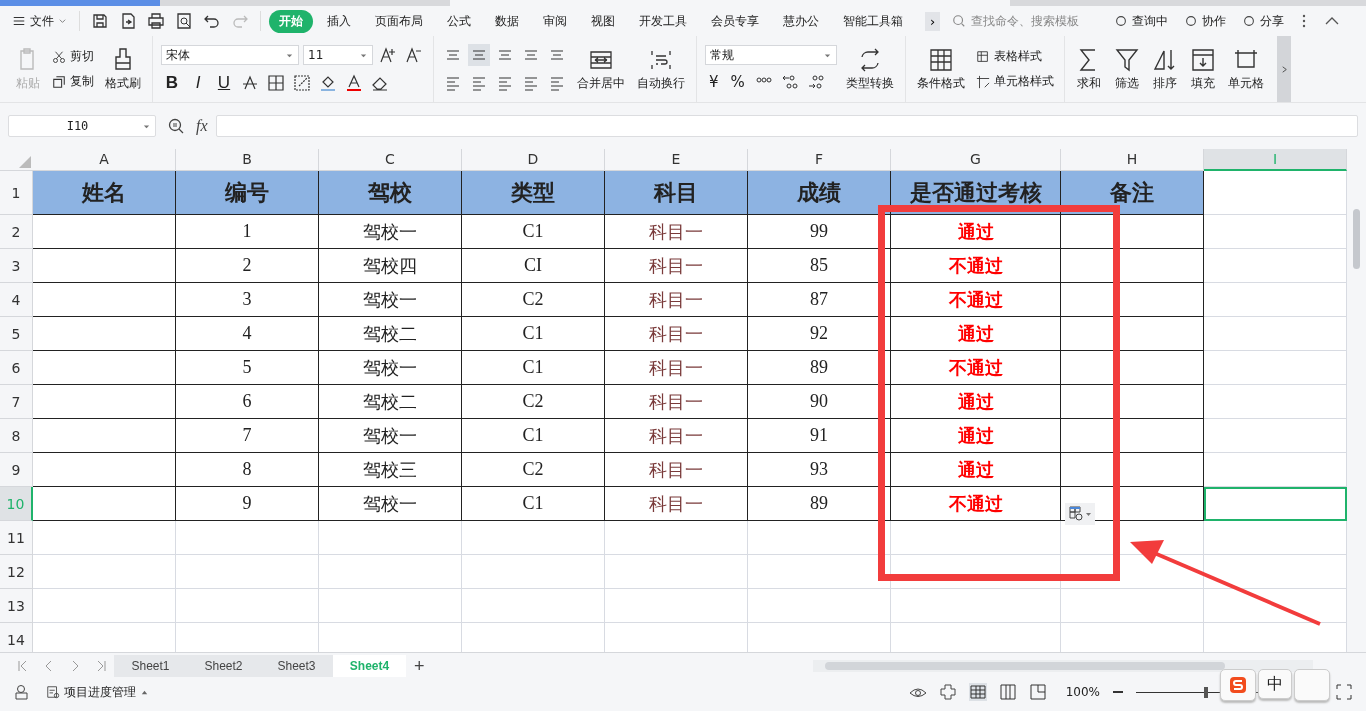 Image resolution: width=1366 pixels, height=711 pixels. What do you see at coordinates (977, 692) in the screenshot?
I see `normal-view-icon` at bounding box center [977, 692].